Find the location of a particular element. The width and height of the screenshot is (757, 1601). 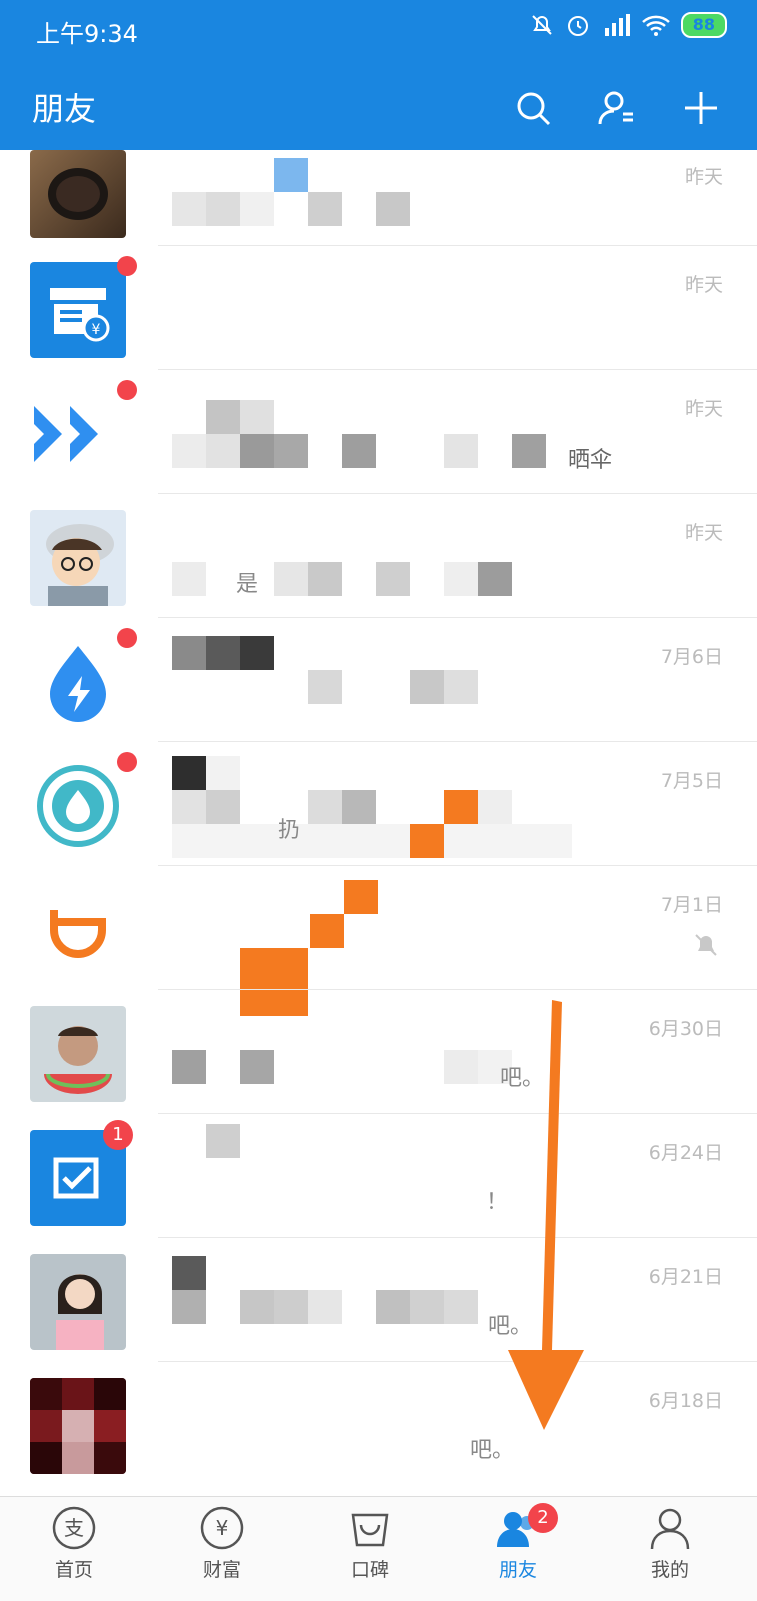

yen-coin-icon: ¥ is located at coordinates (222, 1528).